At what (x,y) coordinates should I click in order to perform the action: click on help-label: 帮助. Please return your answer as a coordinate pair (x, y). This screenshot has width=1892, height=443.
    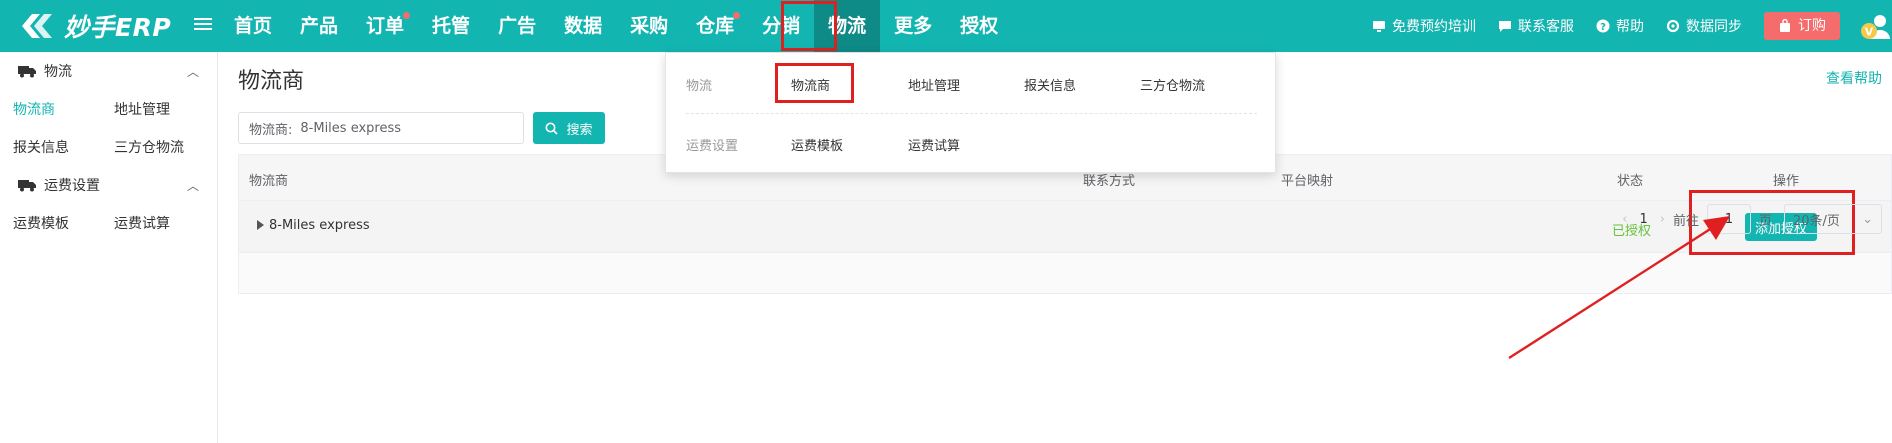
    Looking at the image, I should click on (1630, 27).